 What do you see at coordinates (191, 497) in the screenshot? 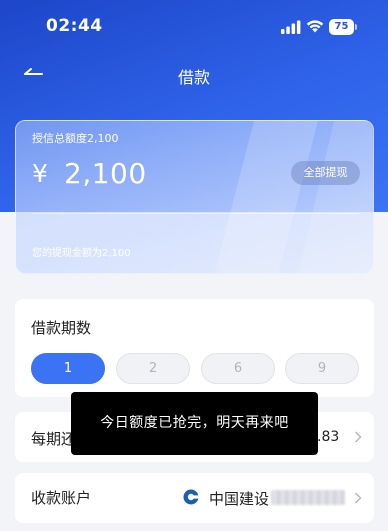
I see `bank-logo-icon` at bounding box center [191, 497].